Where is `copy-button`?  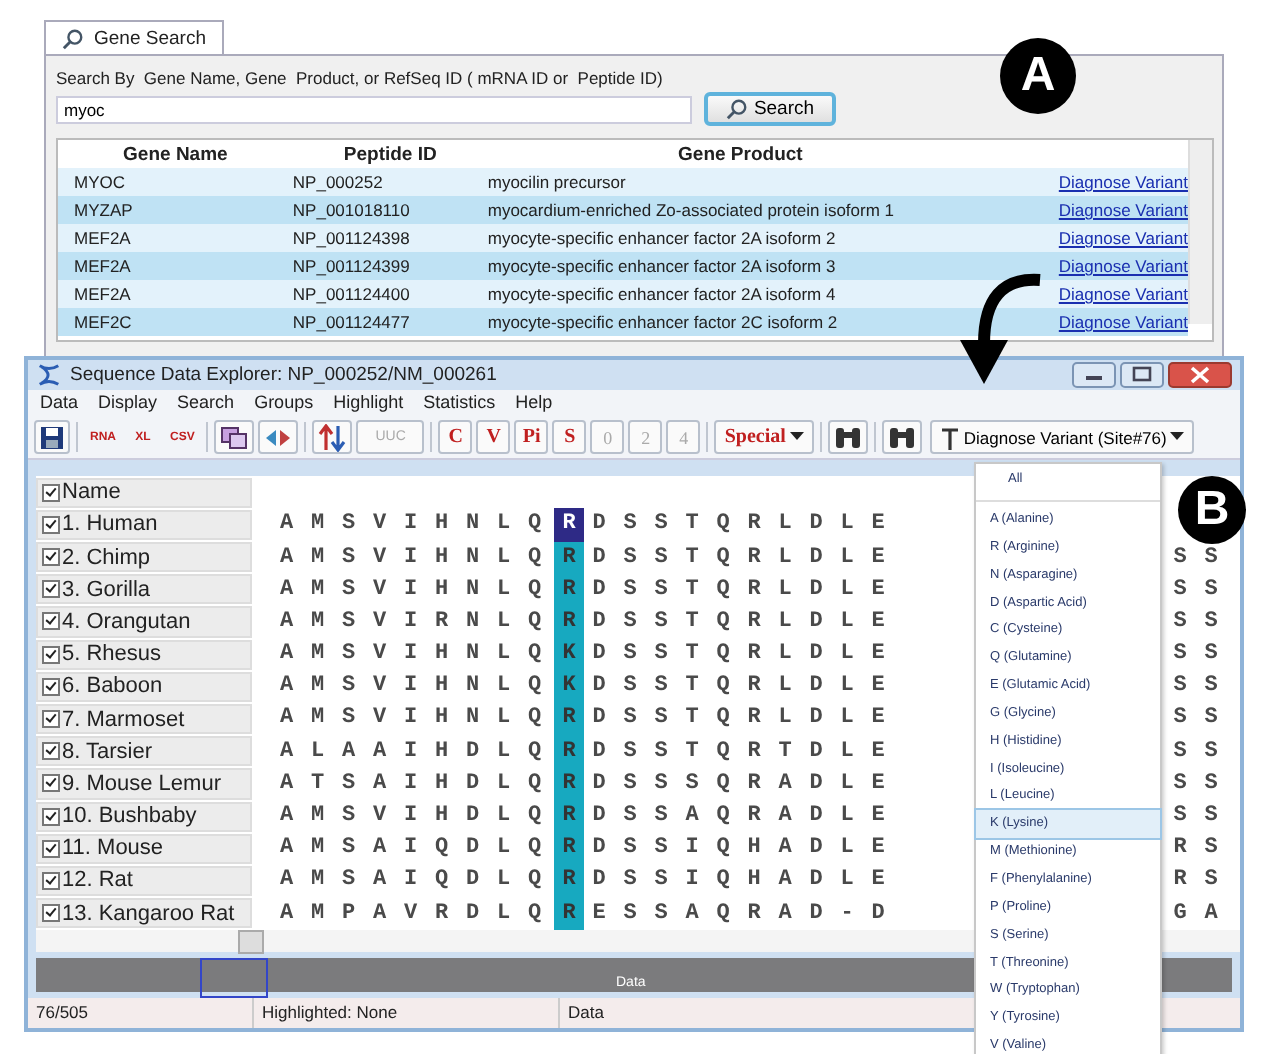
copy-button is located at coordinates (234, 437).